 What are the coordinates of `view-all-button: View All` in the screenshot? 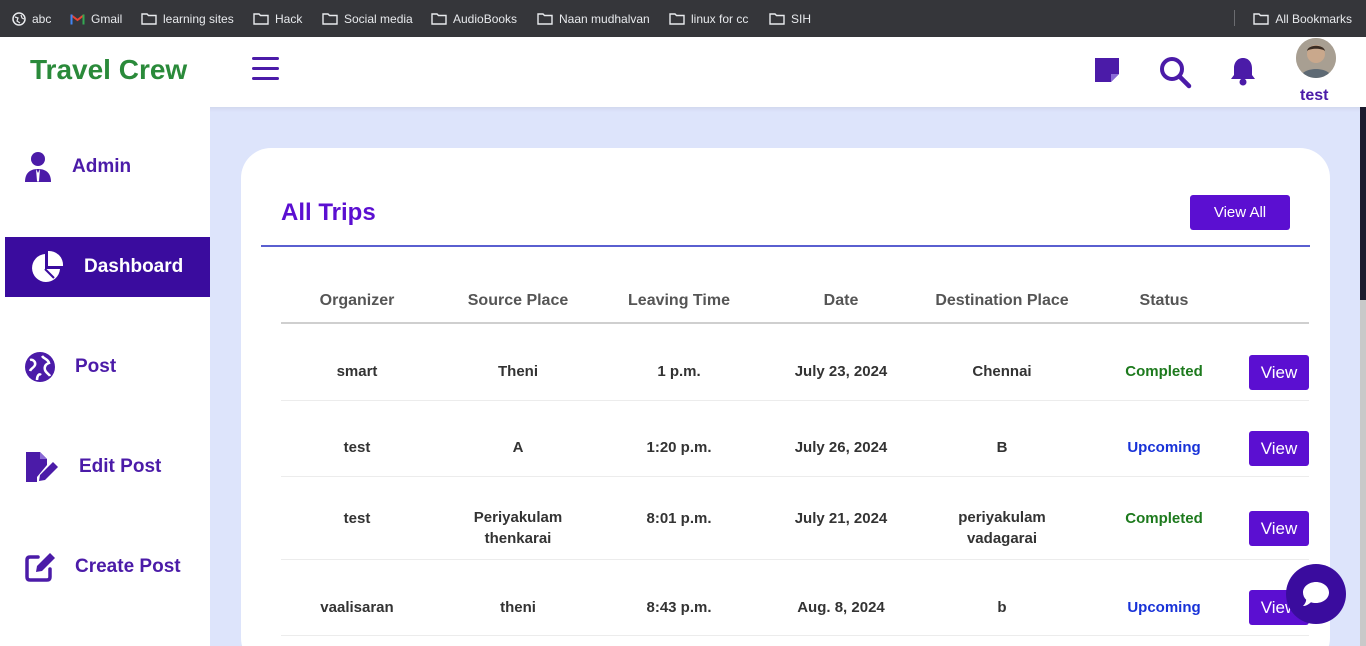 It's located at (1240, 212).